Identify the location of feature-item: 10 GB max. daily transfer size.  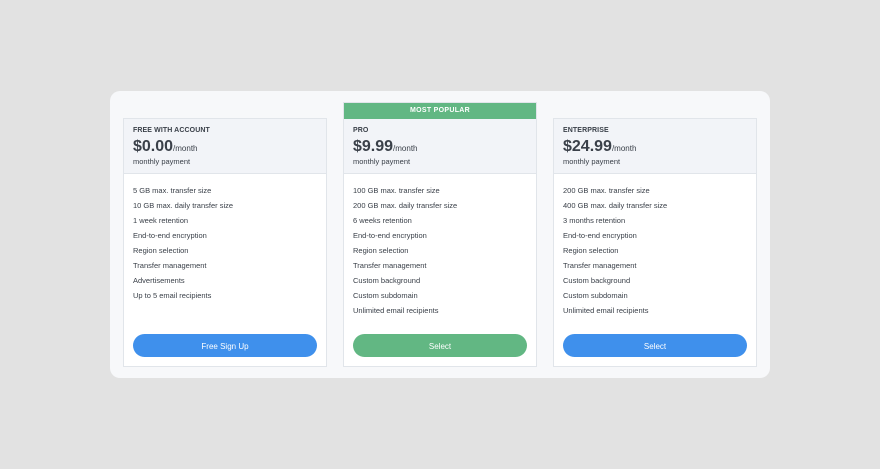
(183, 205).